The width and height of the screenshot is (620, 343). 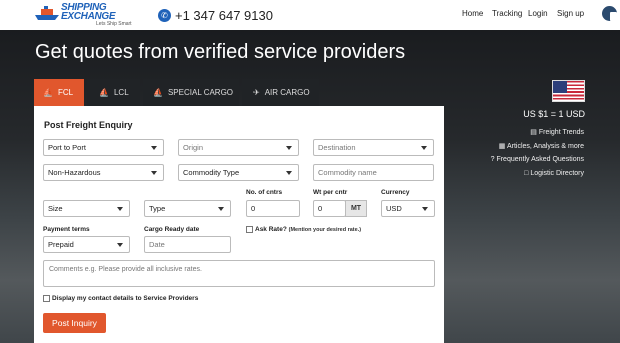 What do you see at coordinates (256, 92) in the screenshot?
I see `plane-icon: ✈` at bounding box center [256, 92].